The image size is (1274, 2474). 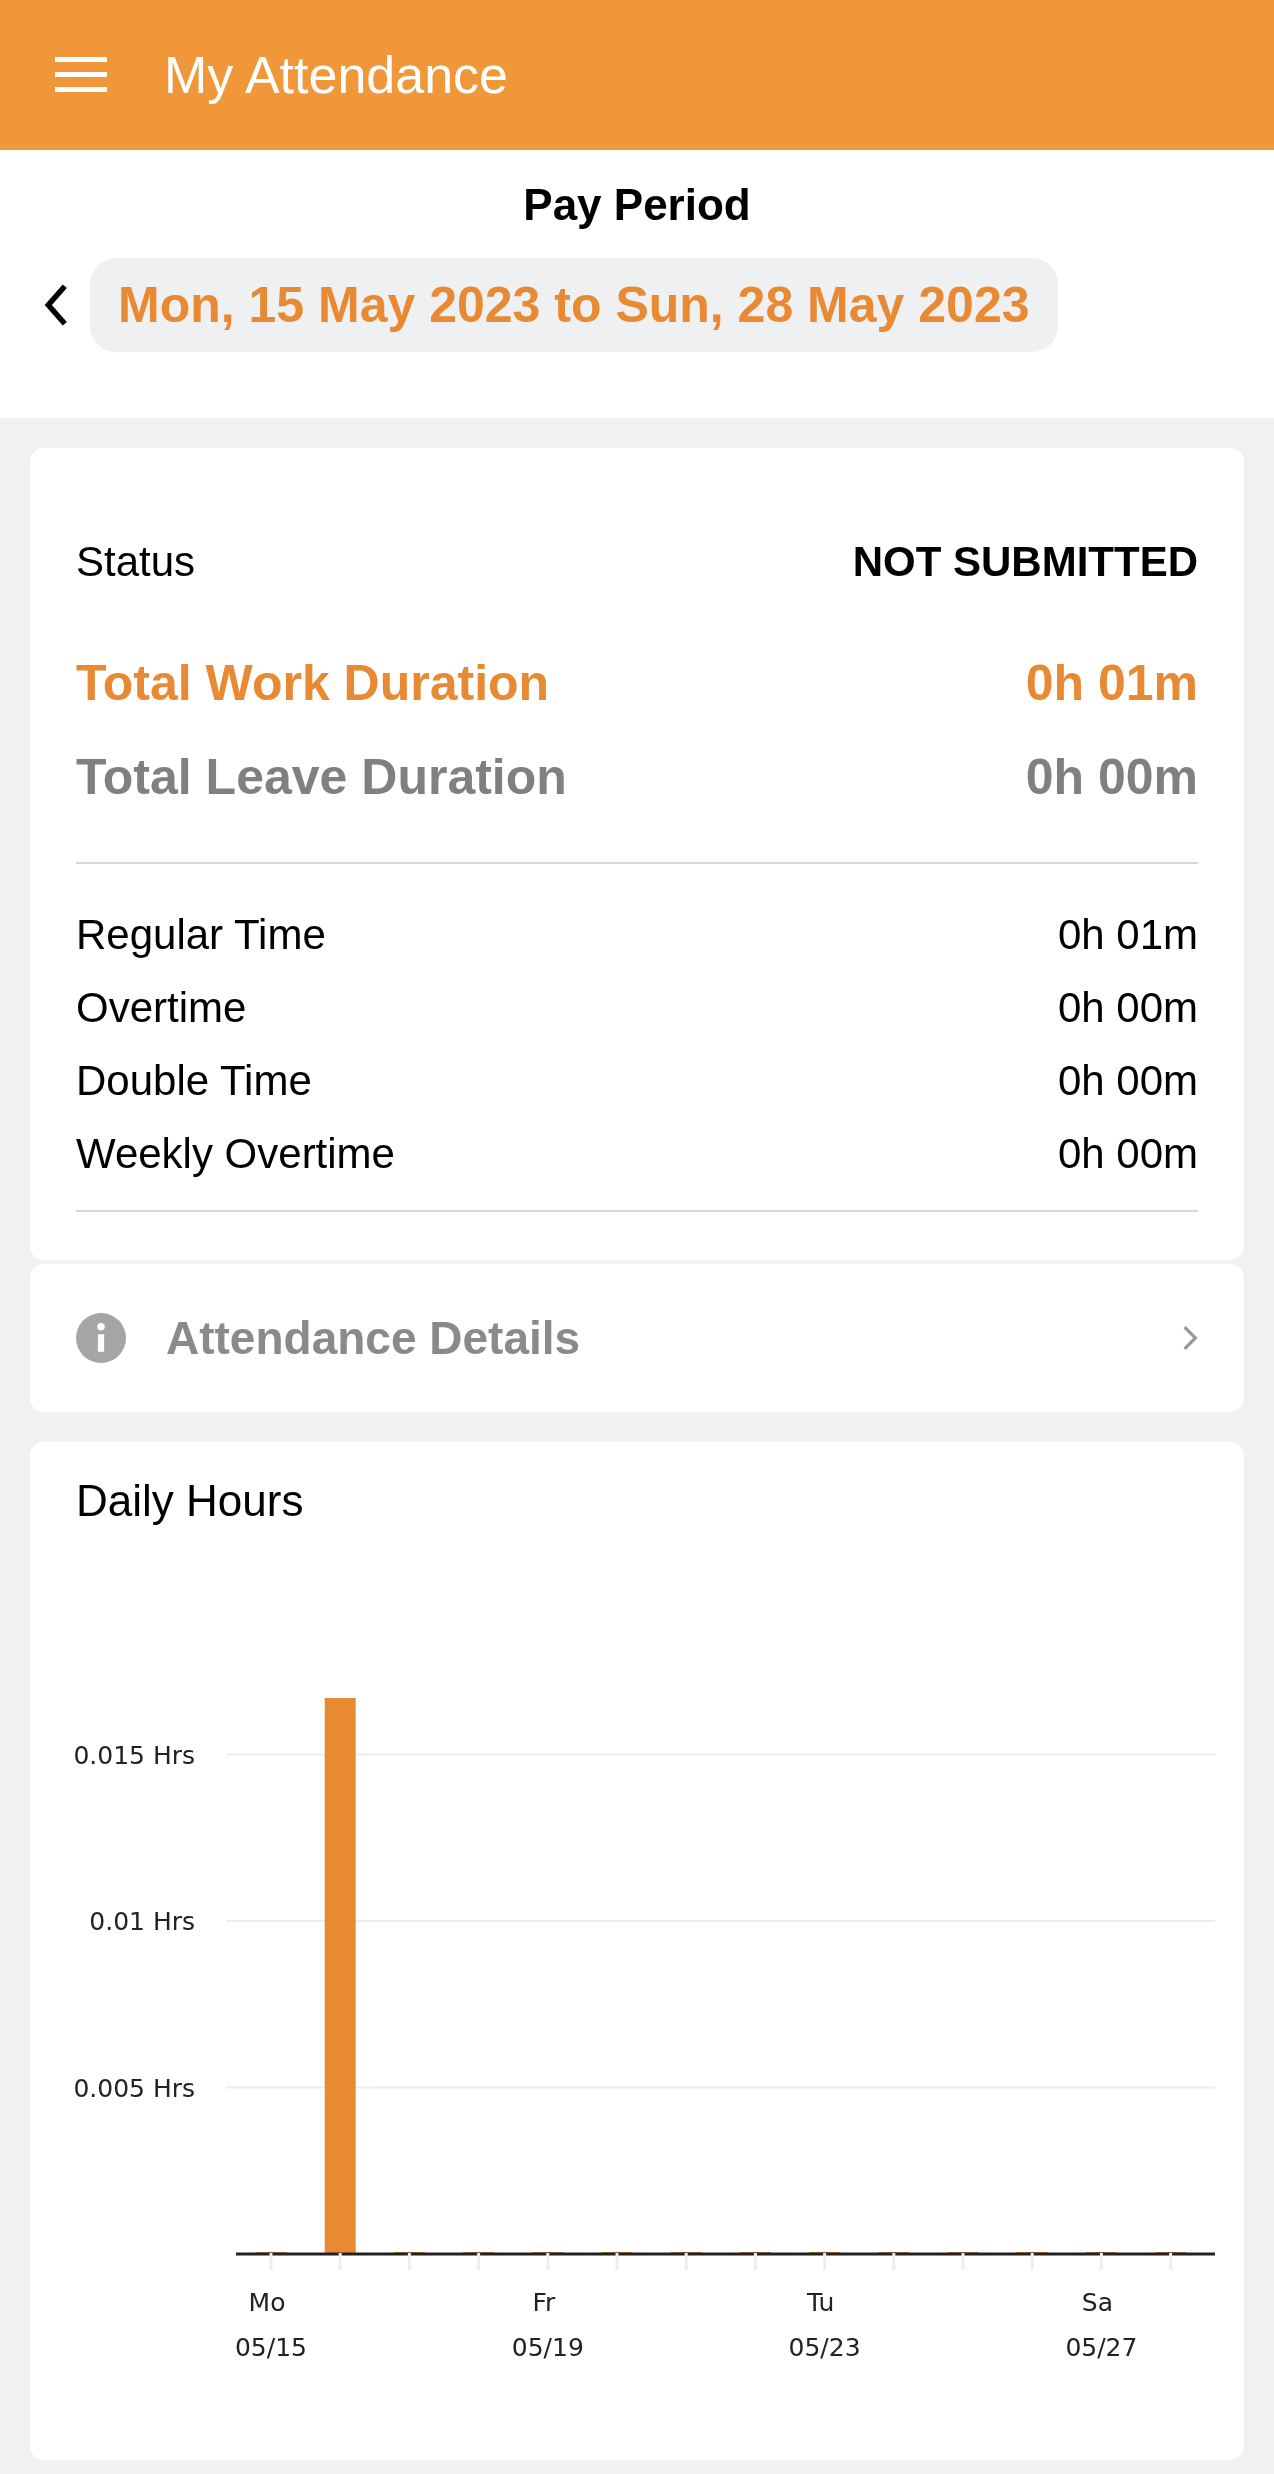 What do you see at coordinates (1190, 1338) in the screenshot?
I see `chevron-right-icon` at bounding box center [1190, 1338].